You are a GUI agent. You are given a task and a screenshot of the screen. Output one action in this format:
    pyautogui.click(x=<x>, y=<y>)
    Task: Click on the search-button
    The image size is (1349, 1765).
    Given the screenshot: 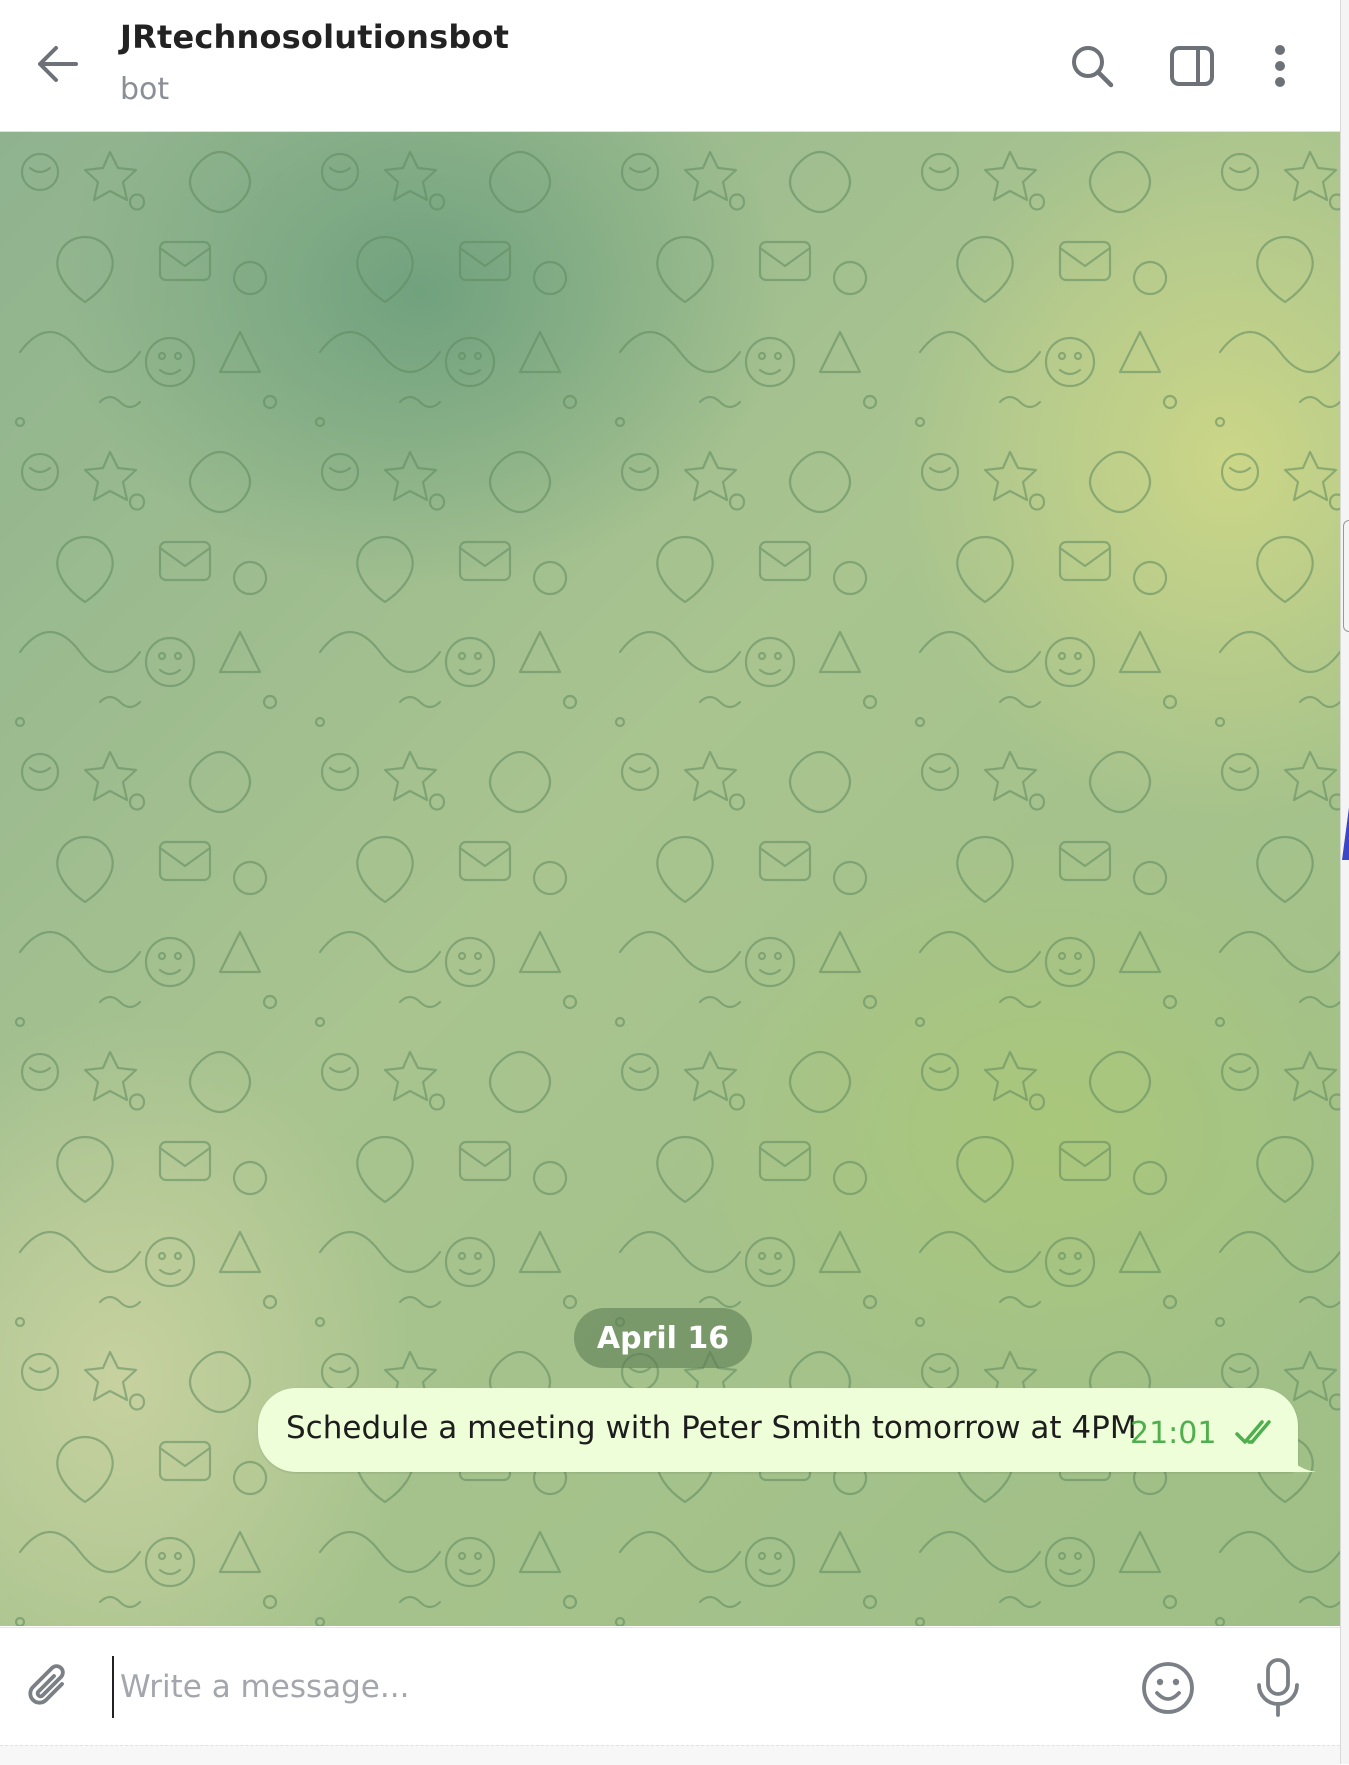 What is the action you would take?
    pyautogui.click(x=1092, y=66)
    